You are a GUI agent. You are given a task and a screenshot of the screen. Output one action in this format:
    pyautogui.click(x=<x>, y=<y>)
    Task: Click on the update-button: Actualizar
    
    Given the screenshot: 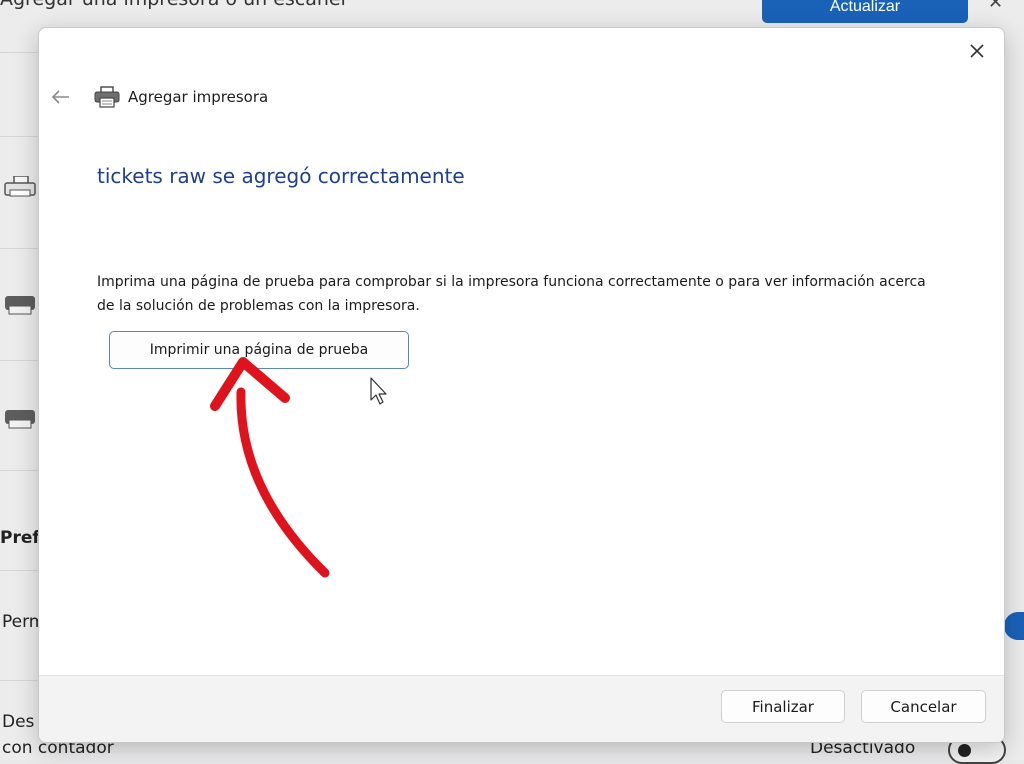 What is the action you would take?
    pyautogui.click(x=865, y=11)
    